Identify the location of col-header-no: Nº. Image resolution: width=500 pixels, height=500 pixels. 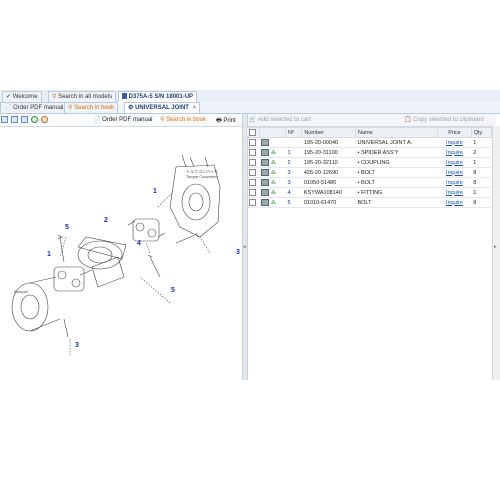
(293, 132).